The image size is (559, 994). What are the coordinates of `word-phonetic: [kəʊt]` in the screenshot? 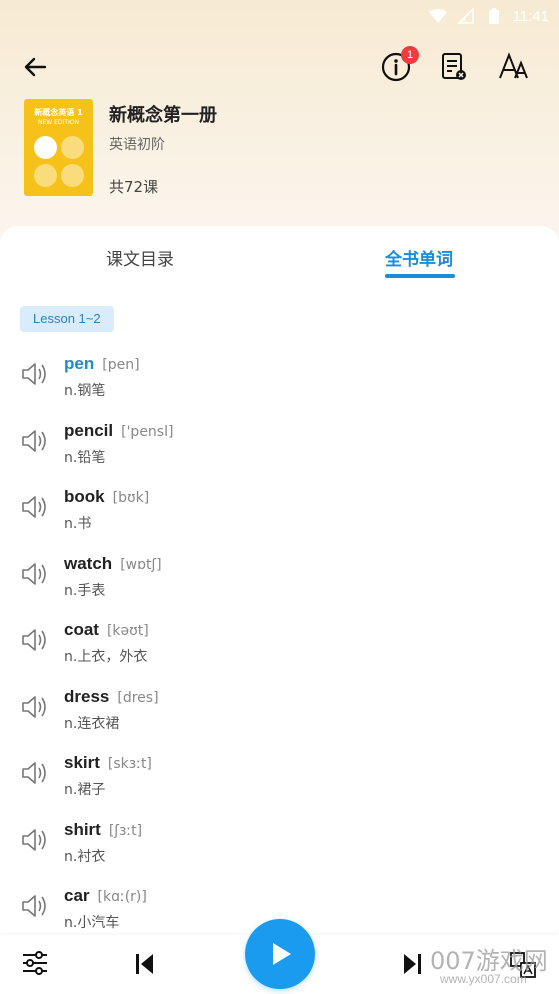 It's located at (127, 631).